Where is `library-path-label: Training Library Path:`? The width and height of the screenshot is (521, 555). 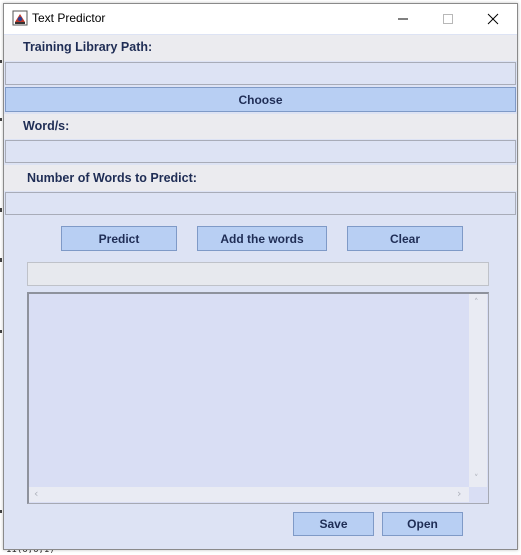
library-path-label: Training Library Path: is located at coordinates (88, 47).